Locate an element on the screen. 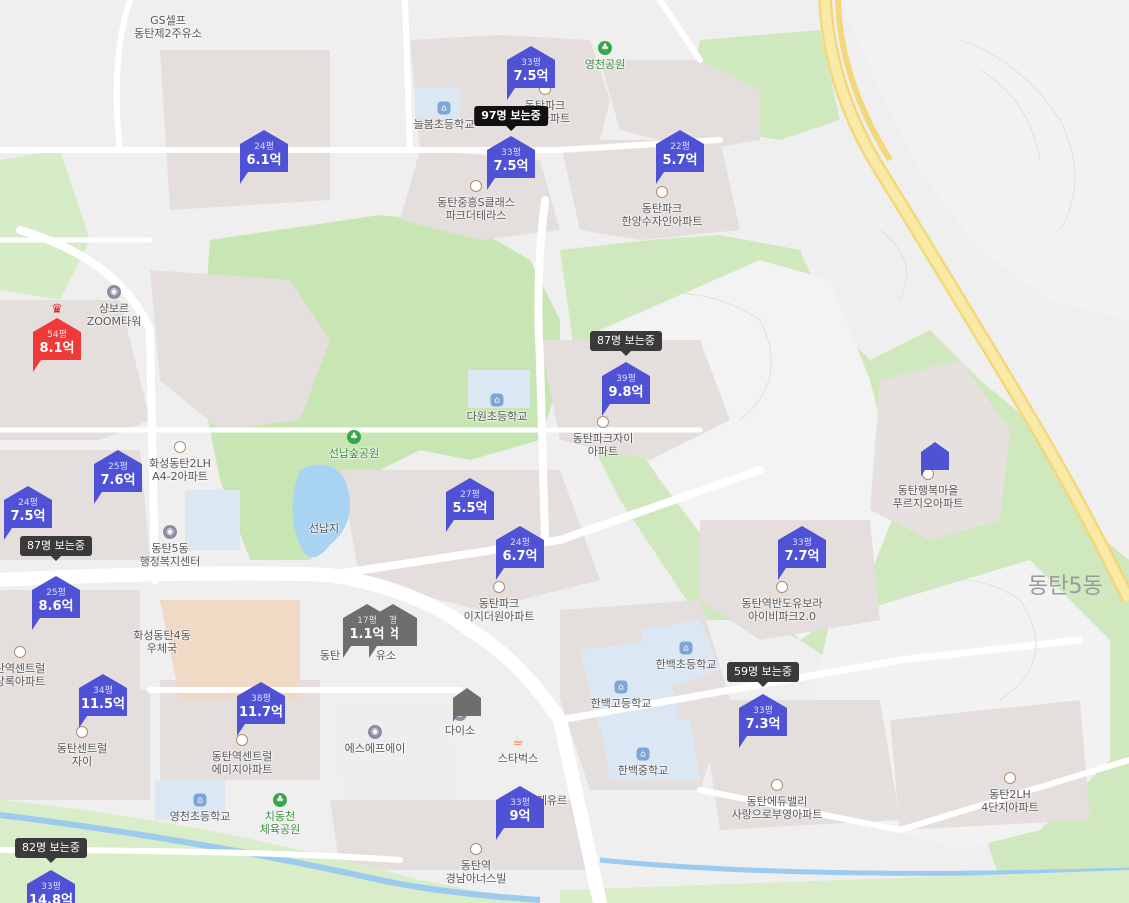  place-label-centro: 동탄센트럴 자이 is located at coordinates (82, 755).